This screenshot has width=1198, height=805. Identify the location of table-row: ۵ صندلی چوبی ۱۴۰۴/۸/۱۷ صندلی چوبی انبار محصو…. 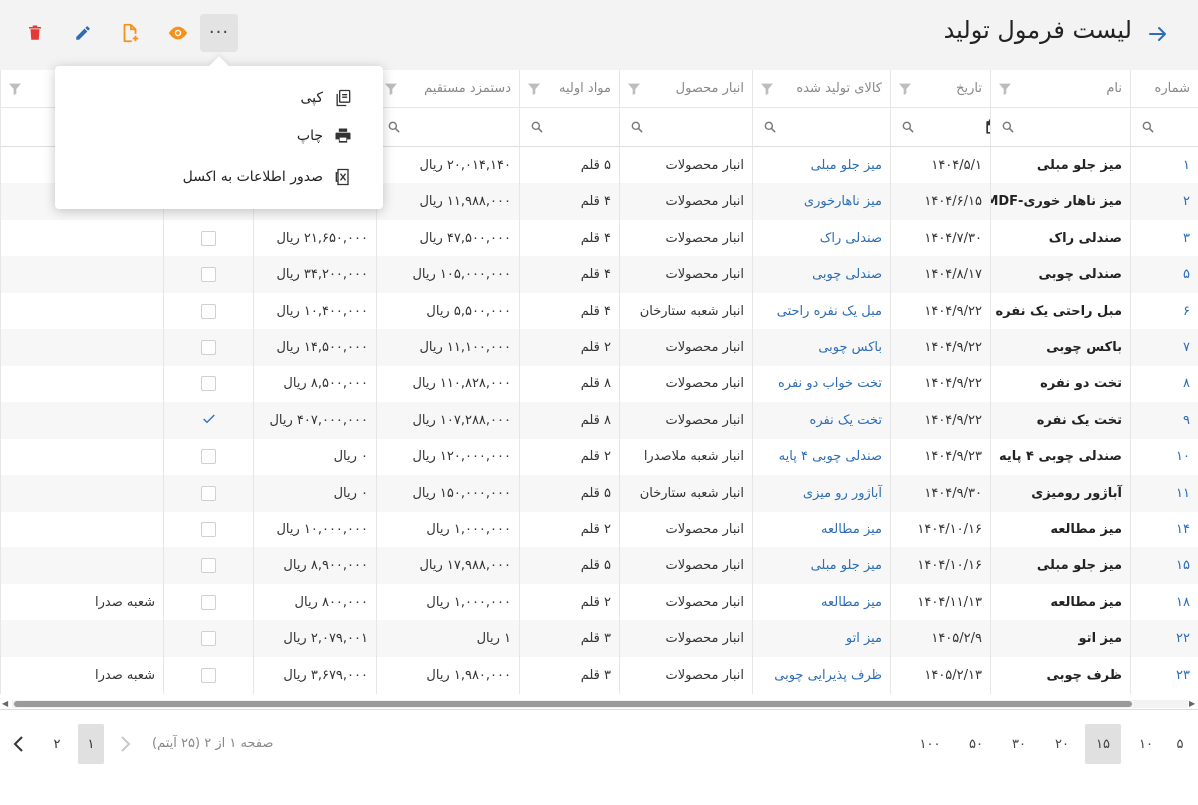
(599, 275).